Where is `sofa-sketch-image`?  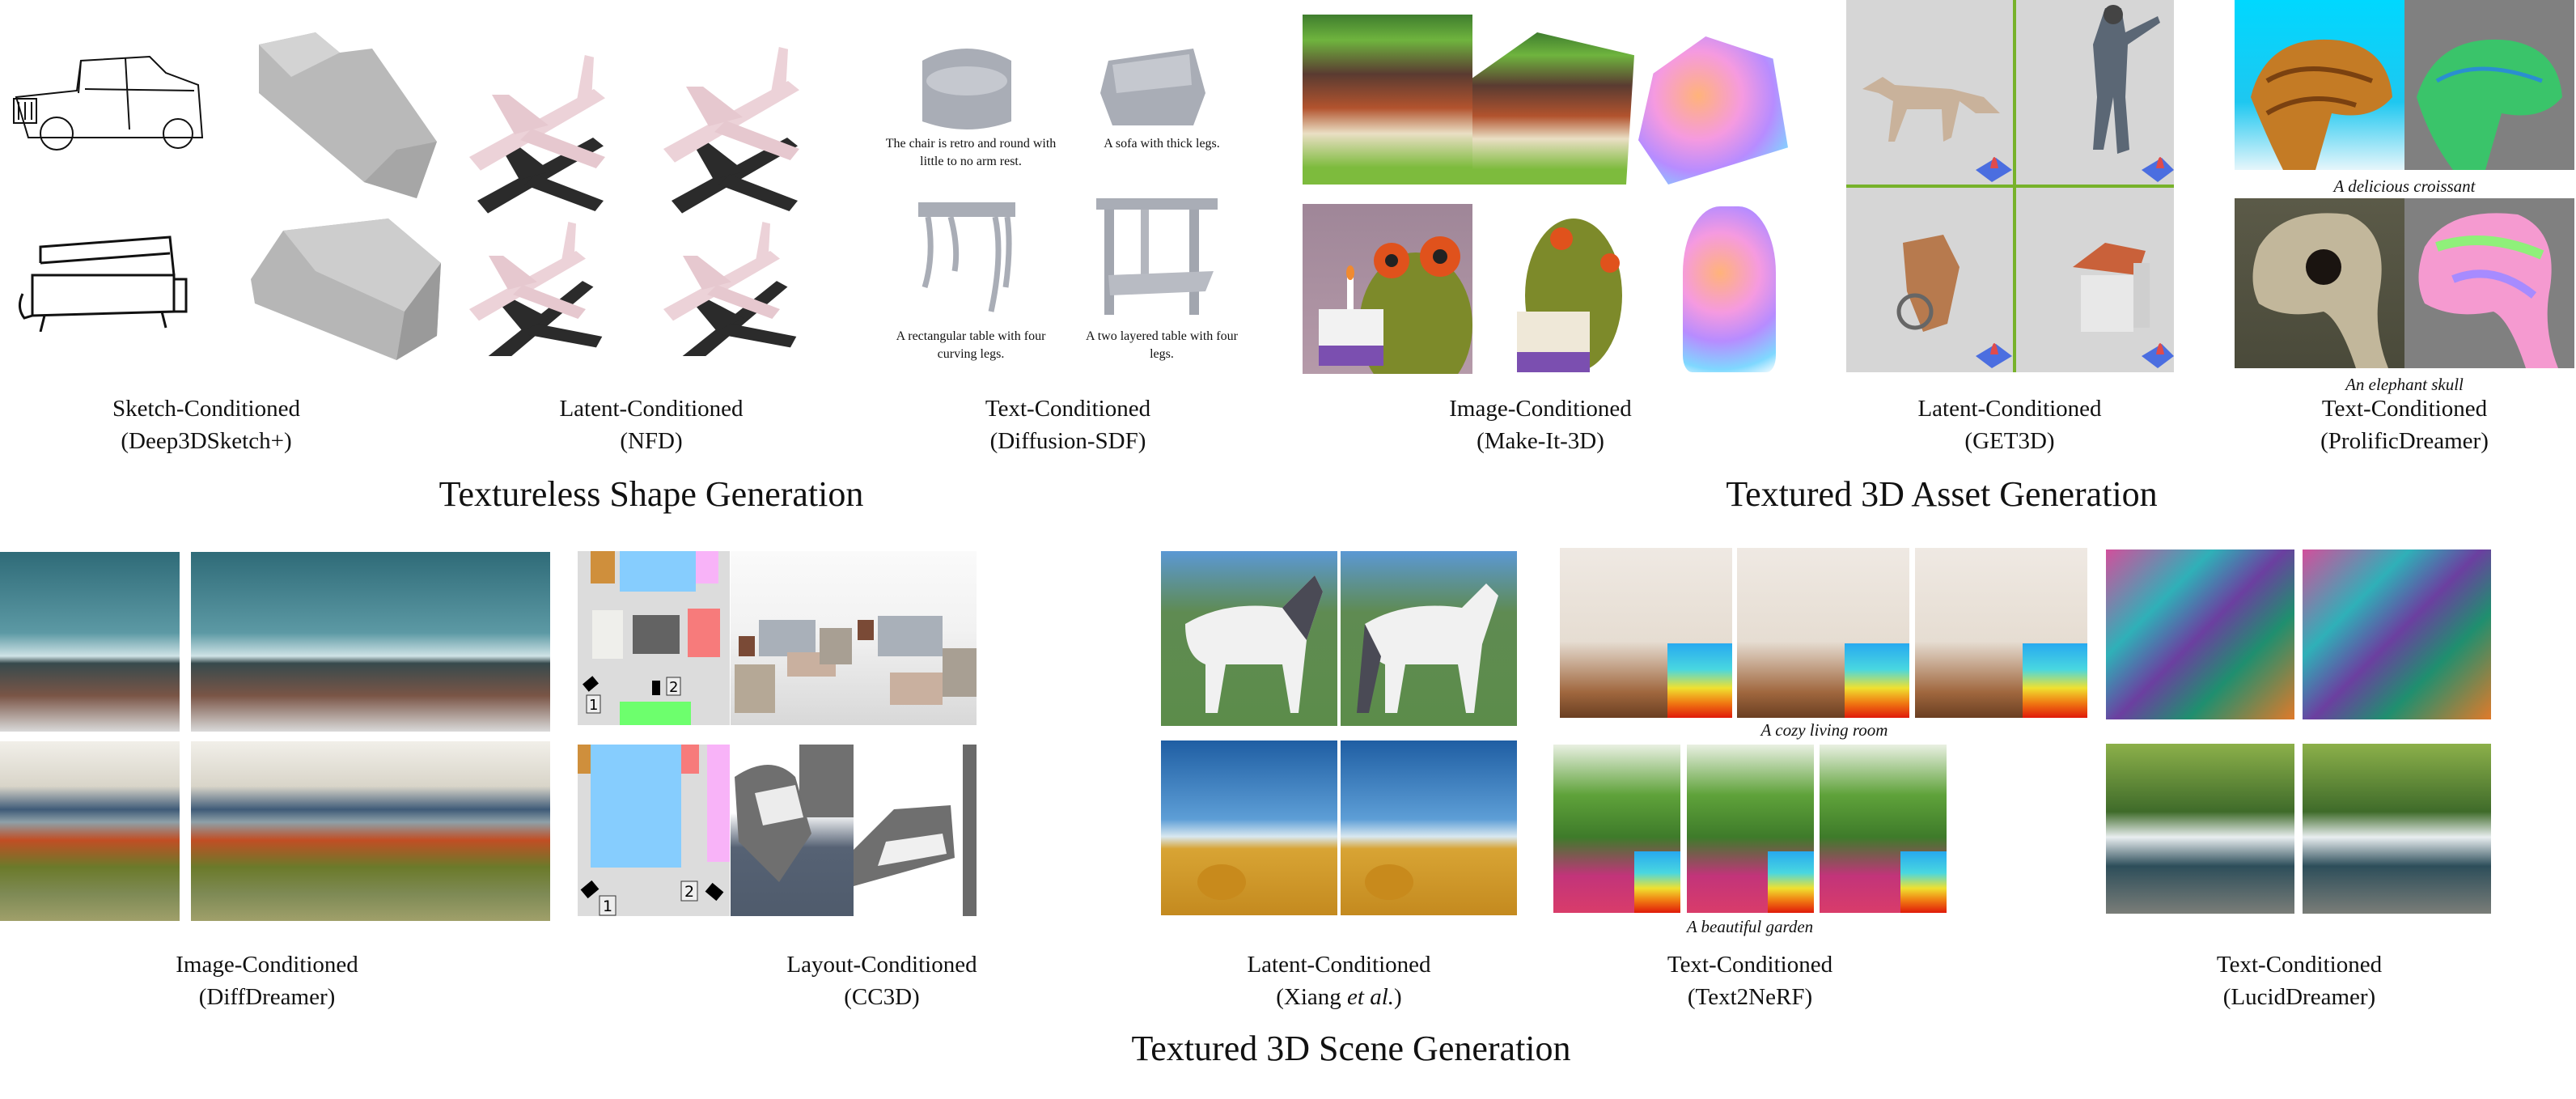 sofa-sketch-image is located at coordinates (101, 281).